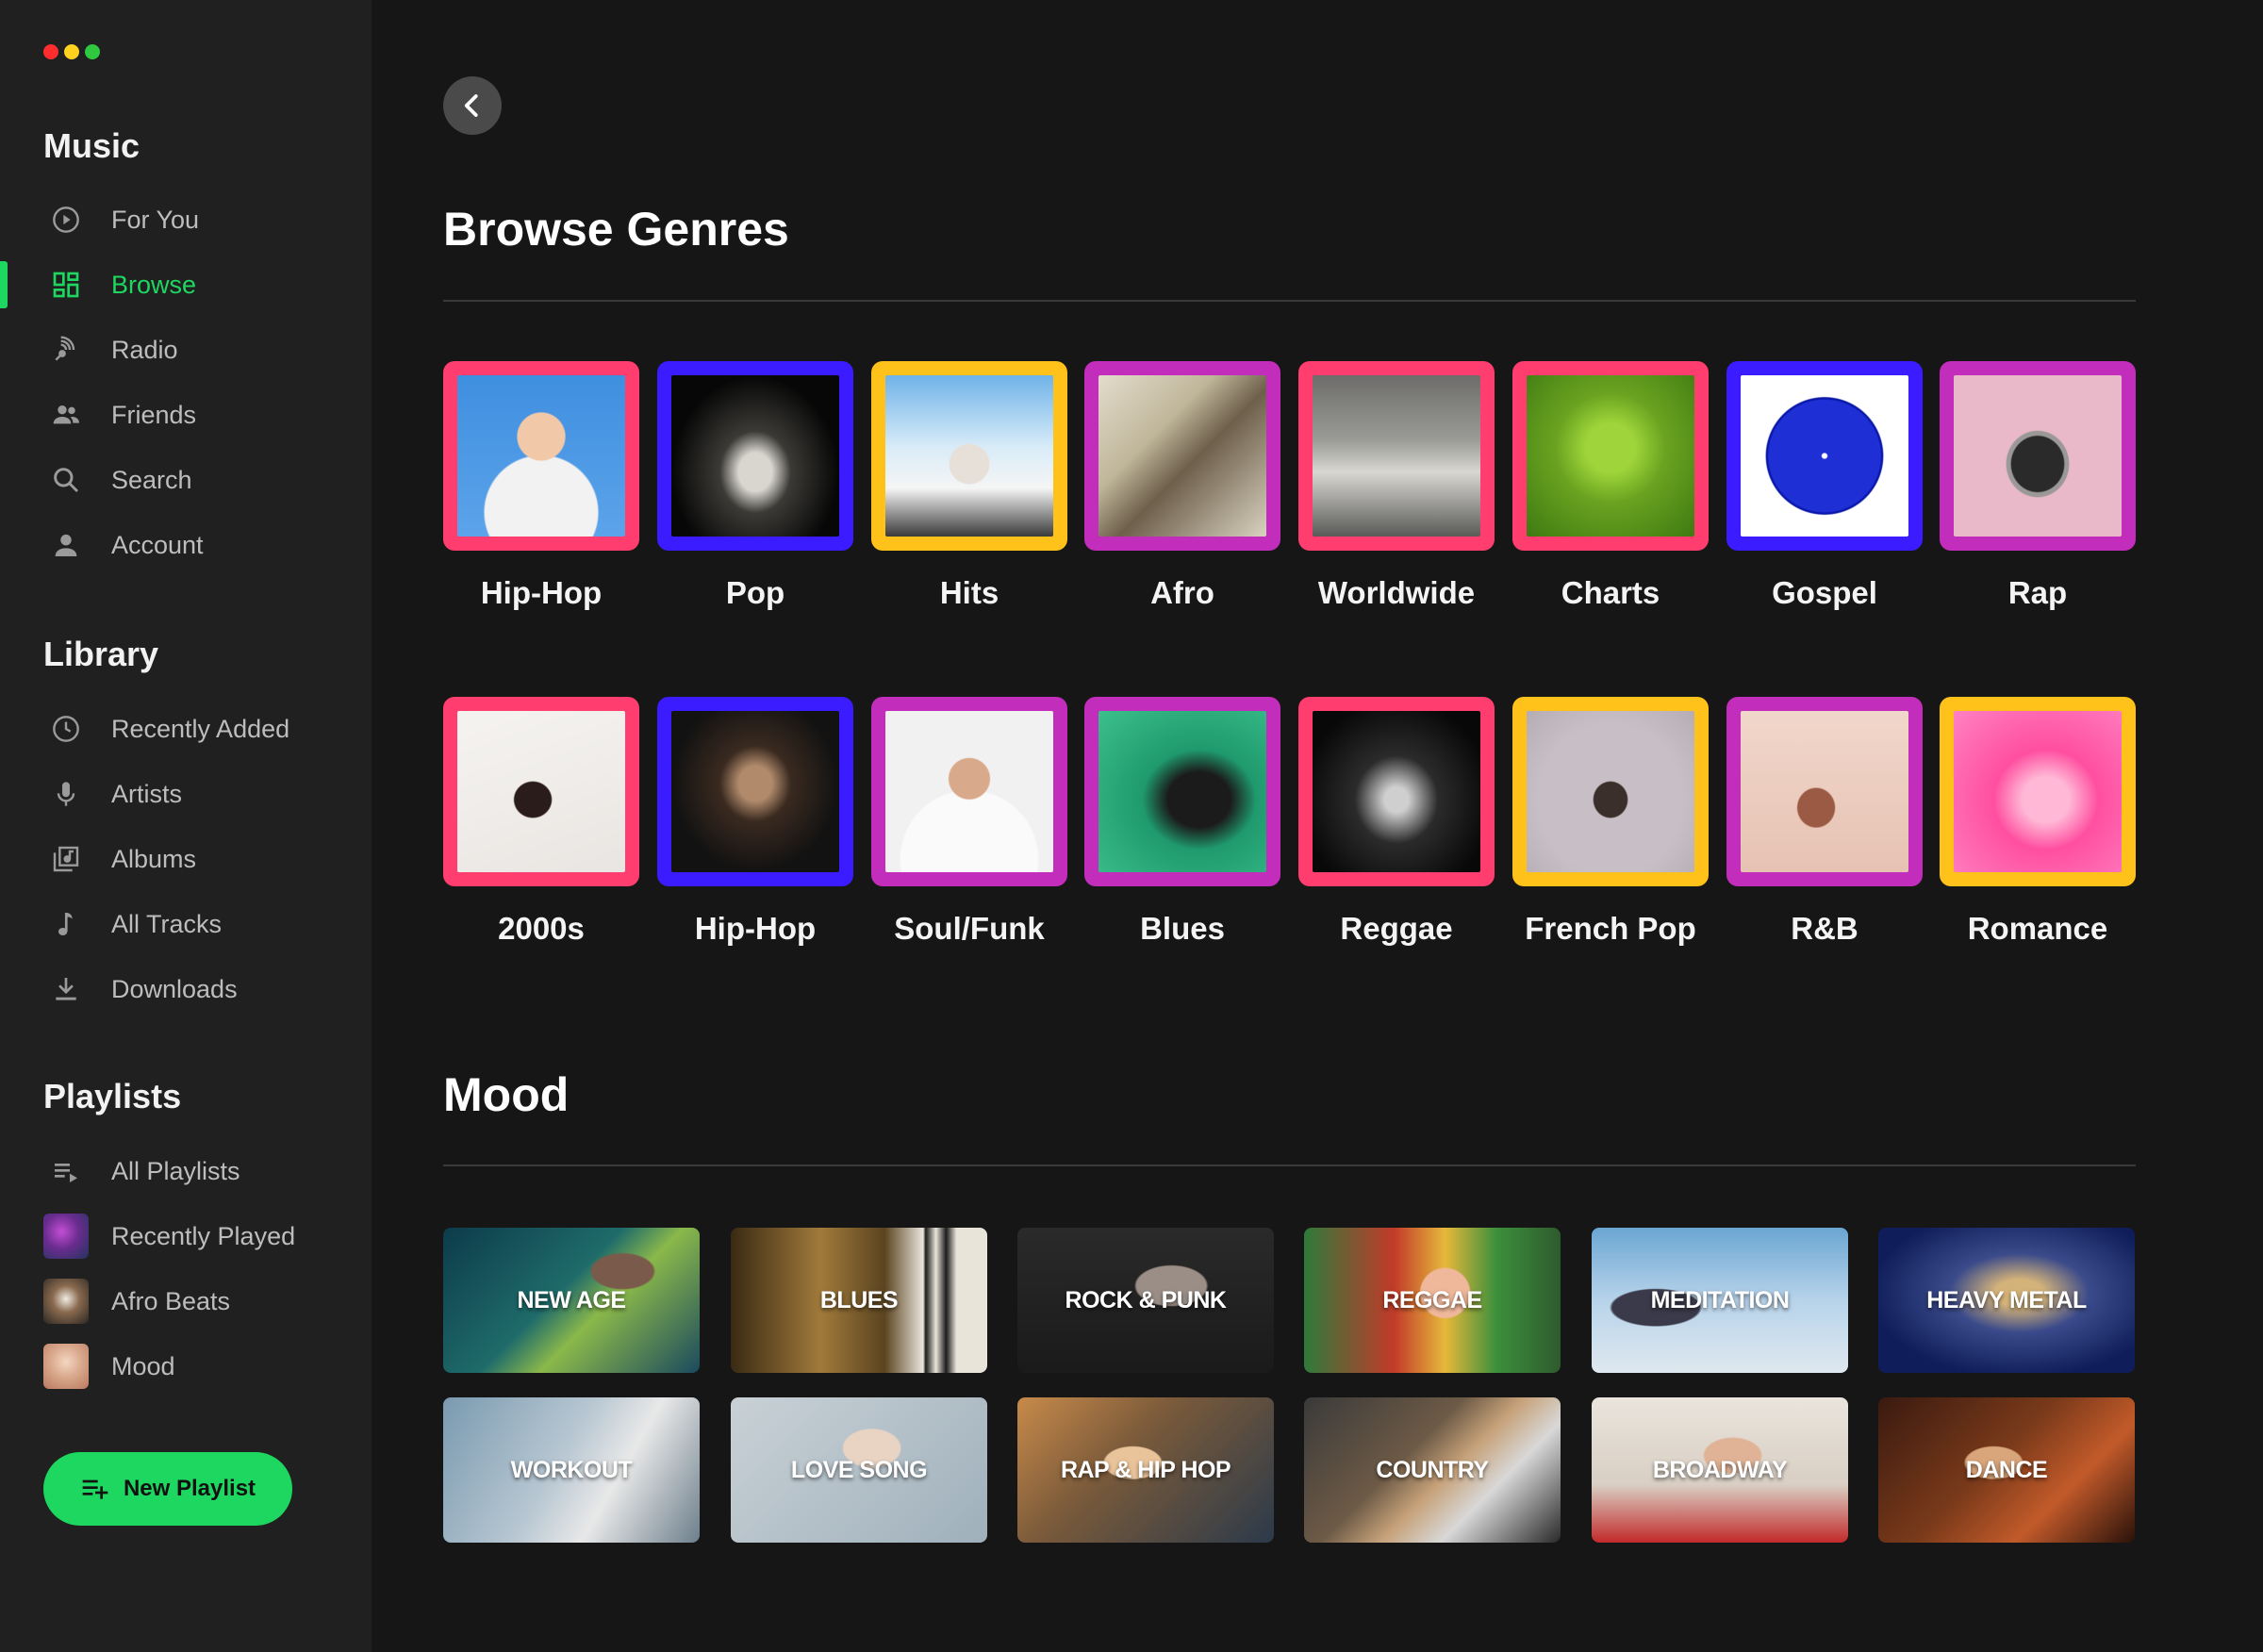  Describe the element at coordinates (66, 220) in the screenshot. I see `play-circle-icon` at that location.